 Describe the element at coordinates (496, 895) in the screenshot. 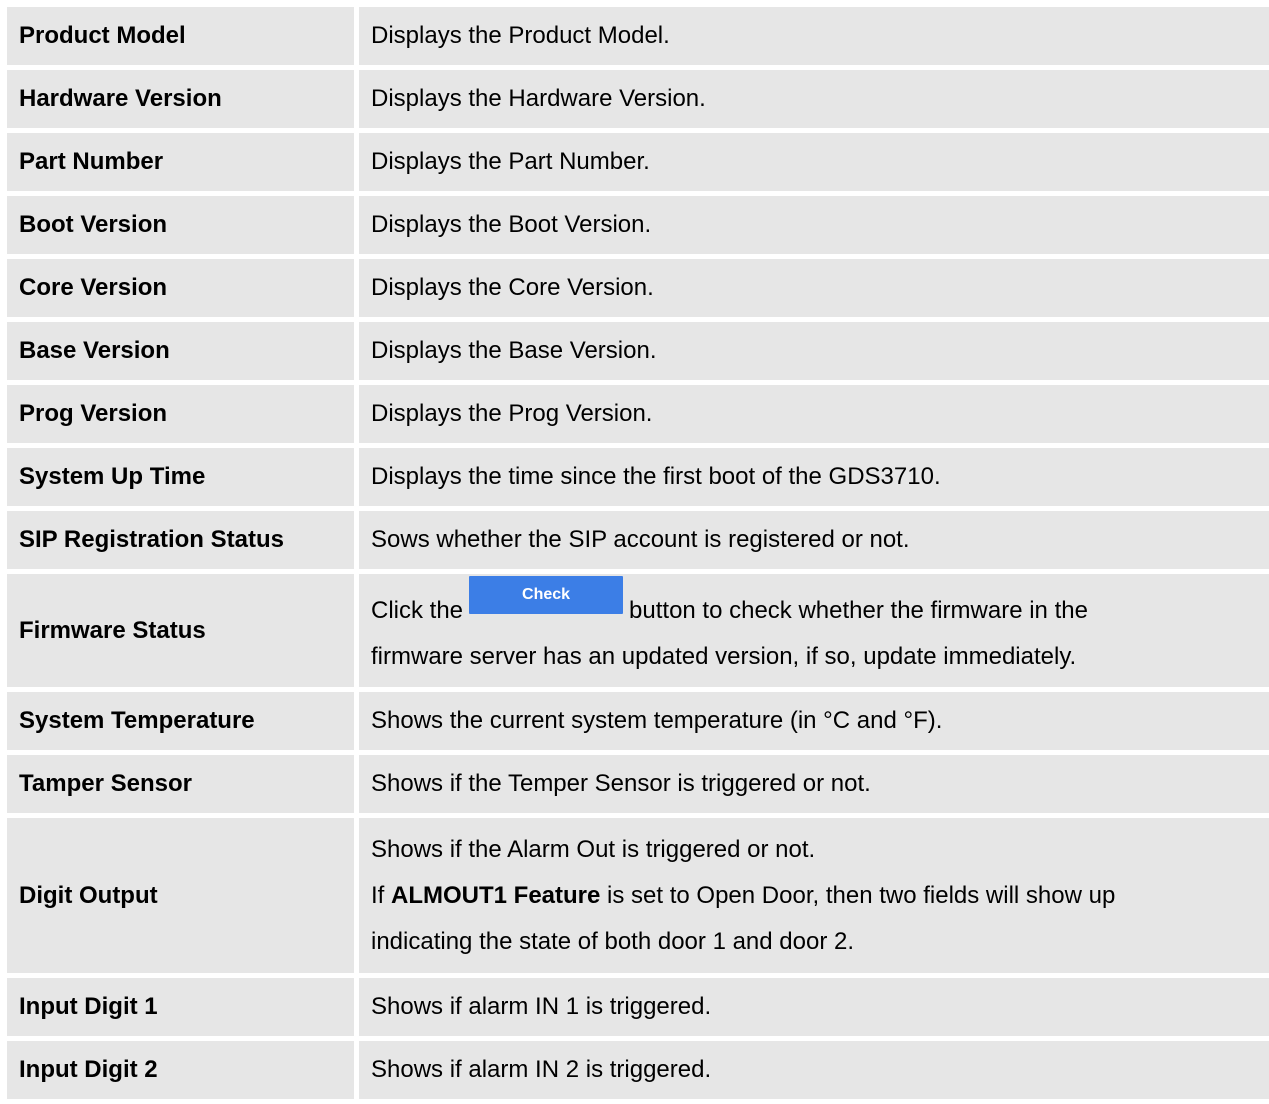

I see `feature-name: ALMOUT1 Feature` at that location.